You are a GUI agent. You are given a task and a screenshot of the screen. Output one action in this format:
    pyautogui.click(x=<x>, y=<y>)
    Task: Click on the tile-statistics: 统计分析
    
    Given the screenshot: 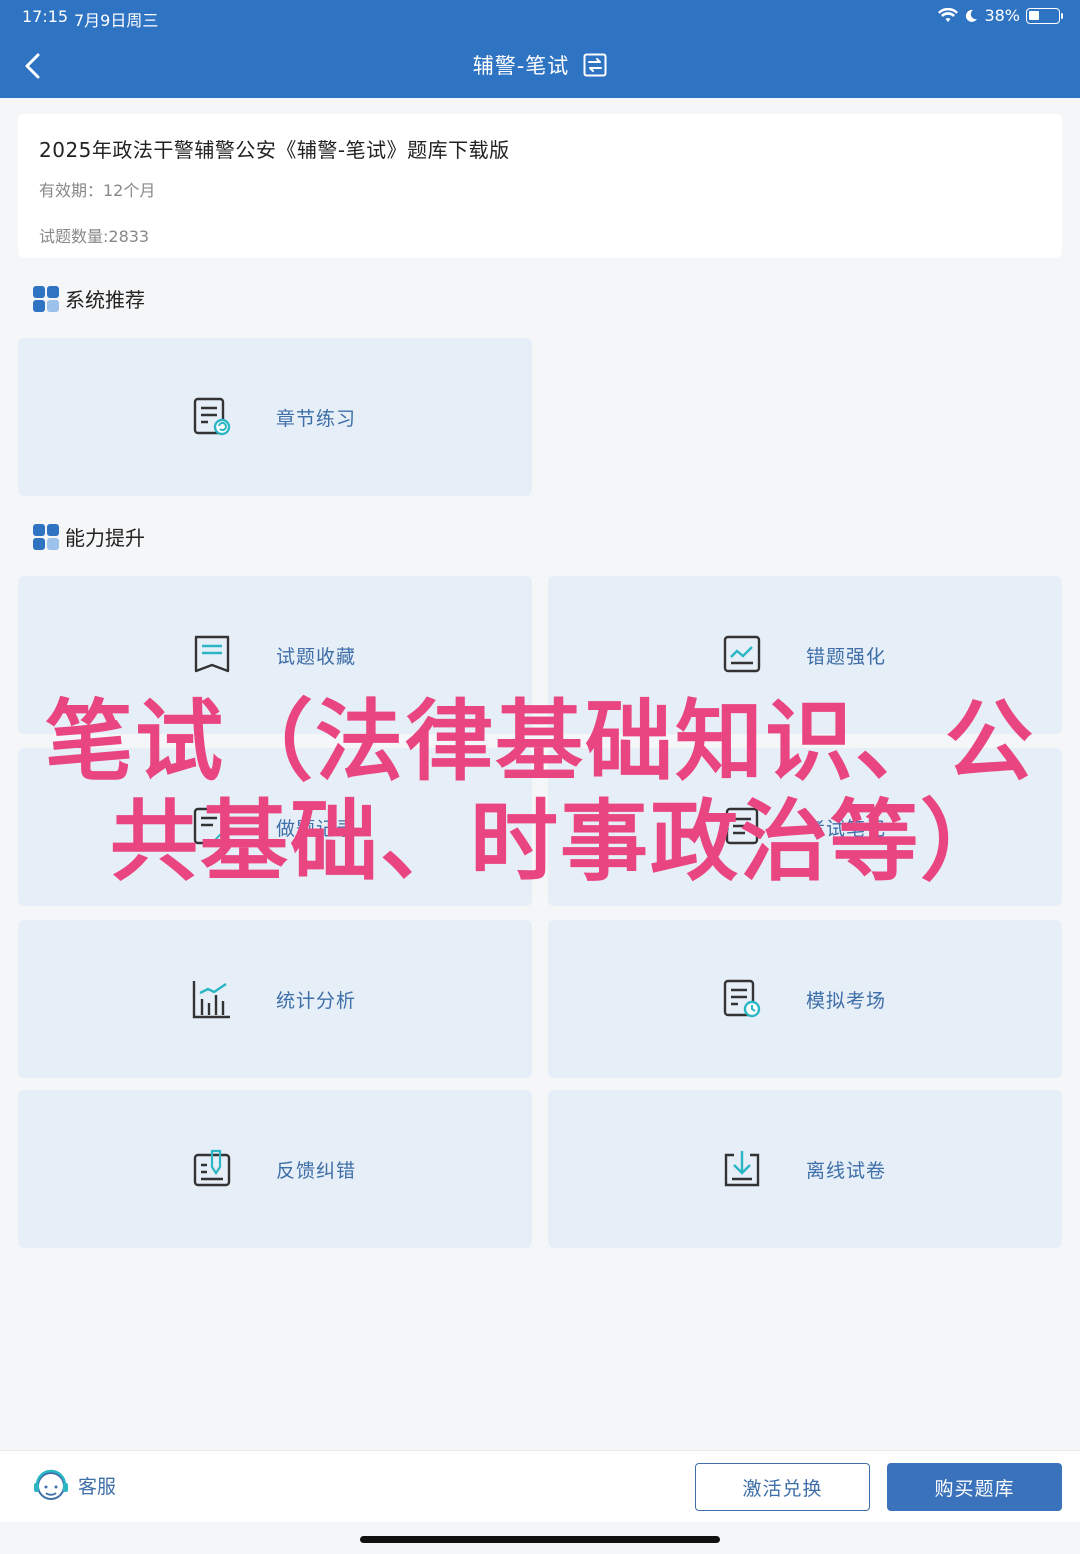 What is the action you would take?
    pyautogui.click(x=275, y=999)
    